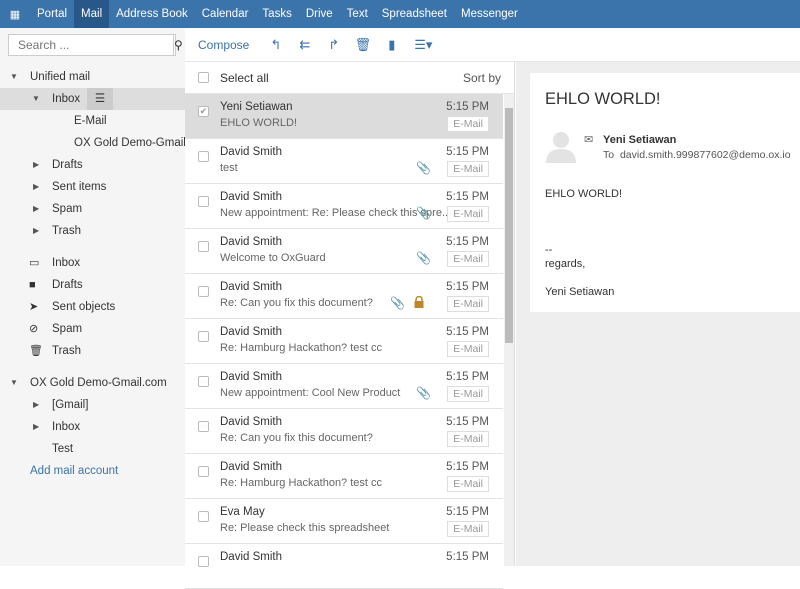 This screenshot has width=800, height=589. I want to click on app-tab-tasks: Tasks, so click(276, 14).